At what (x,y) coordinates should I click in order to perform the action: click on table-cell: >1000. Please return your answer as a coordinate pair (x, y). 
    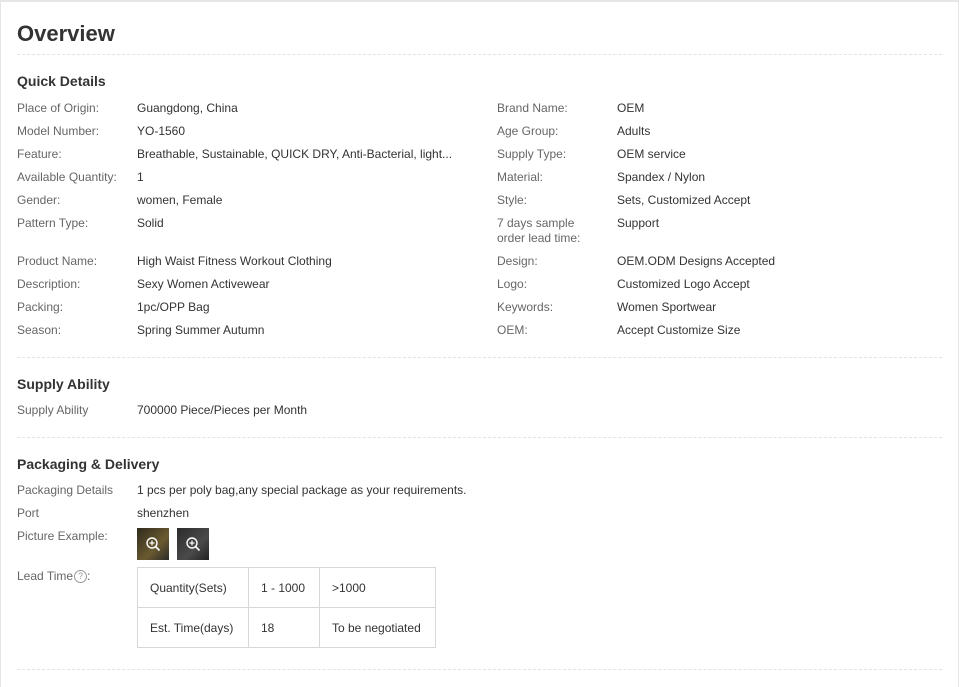
    Looking at the image, I should click on (377, 587).